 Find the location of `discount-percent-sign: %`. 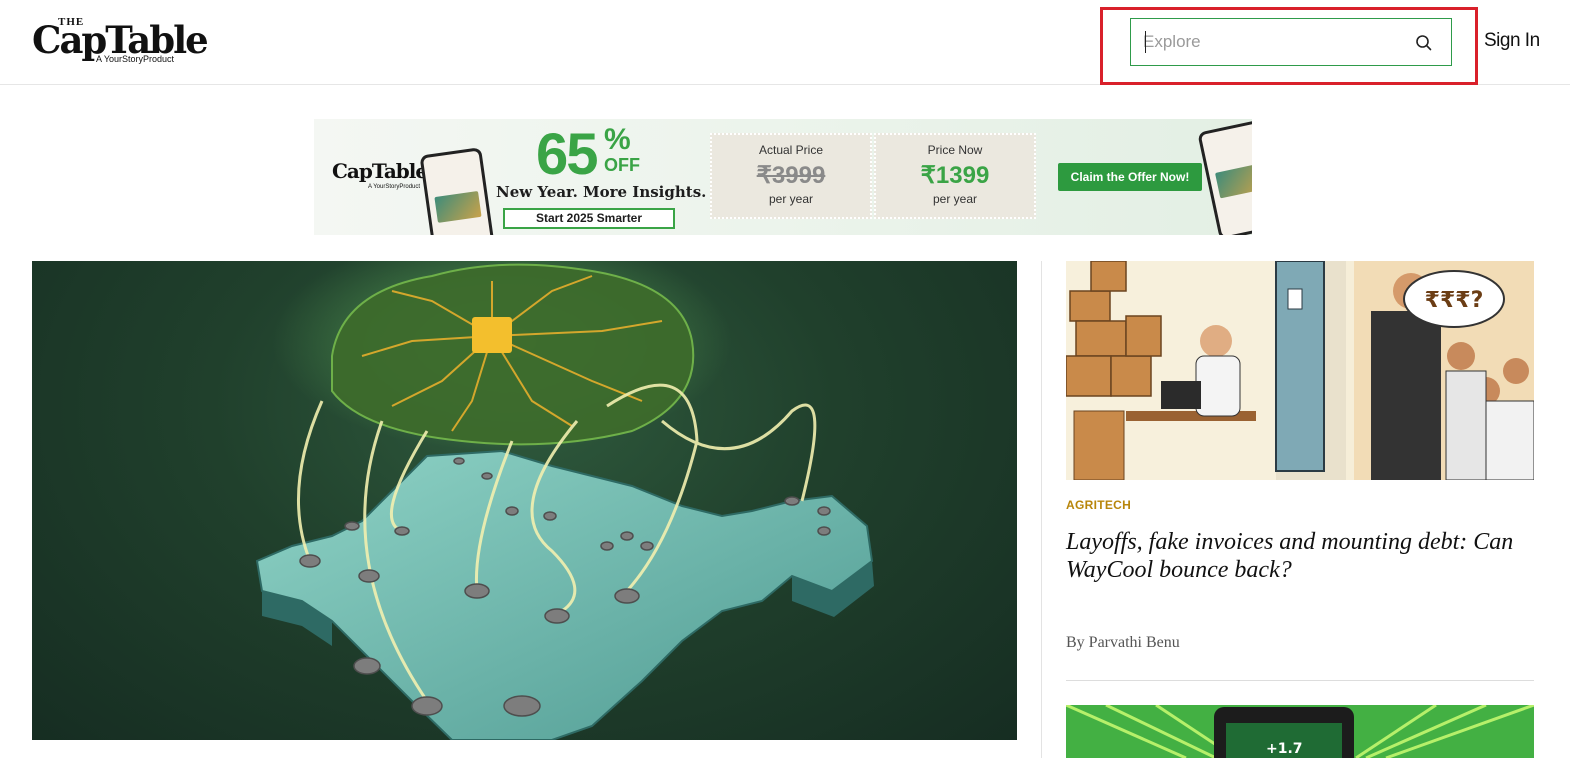

discount-percent-sign: % is located at coordinates (617, 139).